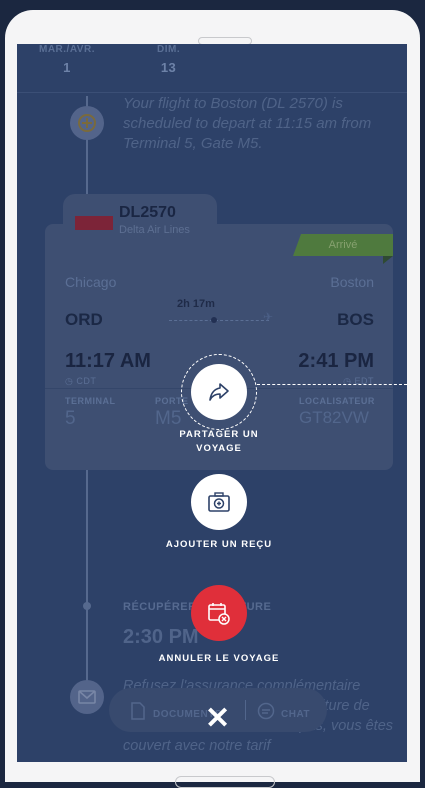 Image resolution: width=425 pixels, height=788 pixels. What do you see at coordinates (91, 282) in the screenshot?
I see `departure-city: Chicago` at bounding box center [91, 282].